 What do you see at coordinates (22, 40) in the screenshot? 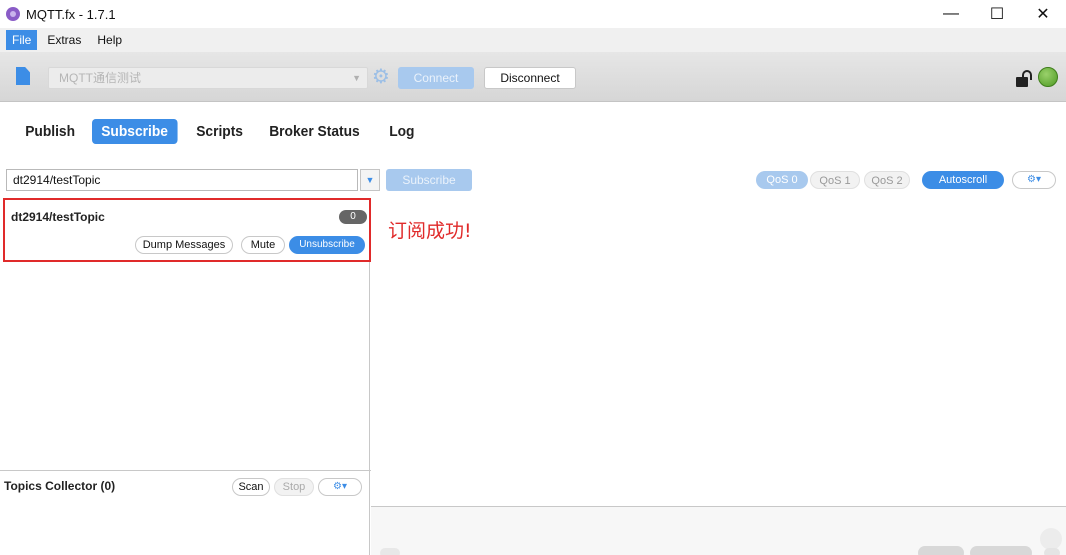
I see `menu-file: File` at bounding box center [22, 40].